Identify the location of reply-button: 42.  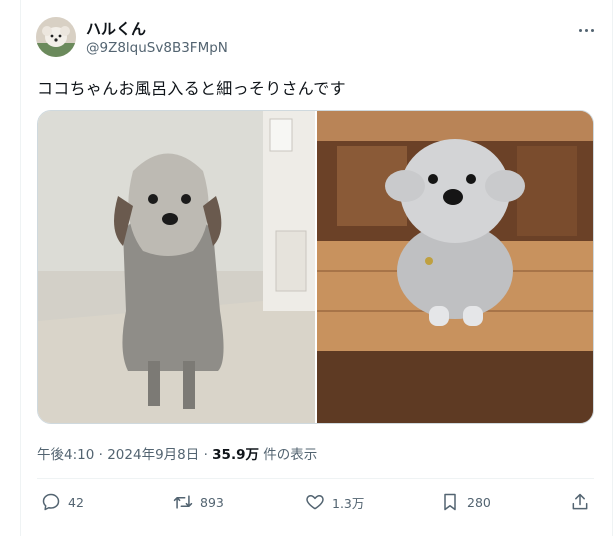
(62, 502).